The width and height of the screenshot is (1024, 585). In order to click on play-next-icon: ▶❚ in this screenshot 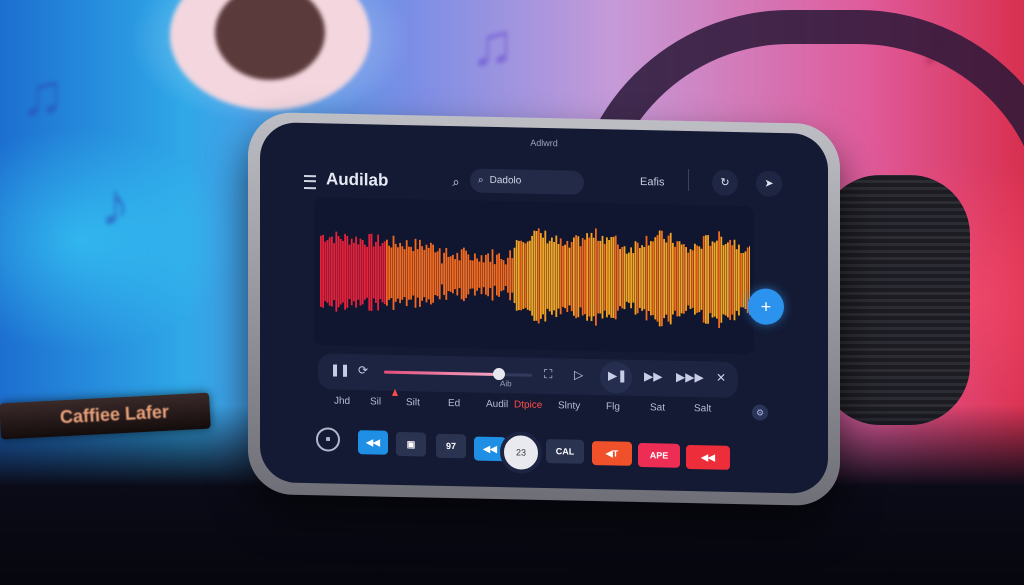, I will do `click(617, 375)`.